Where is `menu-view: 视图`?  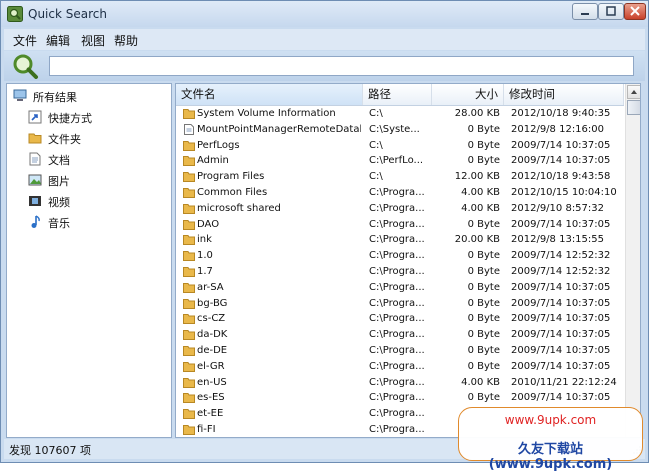
menu-view: 视图 is located at coordinates (93, 40).